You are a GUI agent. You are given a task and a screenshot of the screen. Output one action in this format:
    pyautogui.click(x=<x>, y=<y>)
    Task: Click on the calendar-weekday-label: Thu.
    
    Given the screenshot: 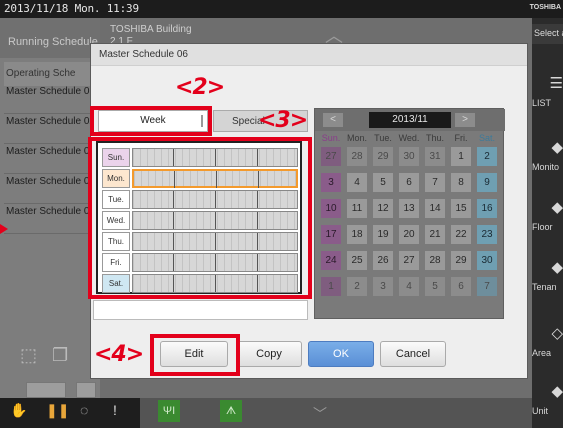 What is the action you would take?
    pyautogui.click(x=434, y=138)
    